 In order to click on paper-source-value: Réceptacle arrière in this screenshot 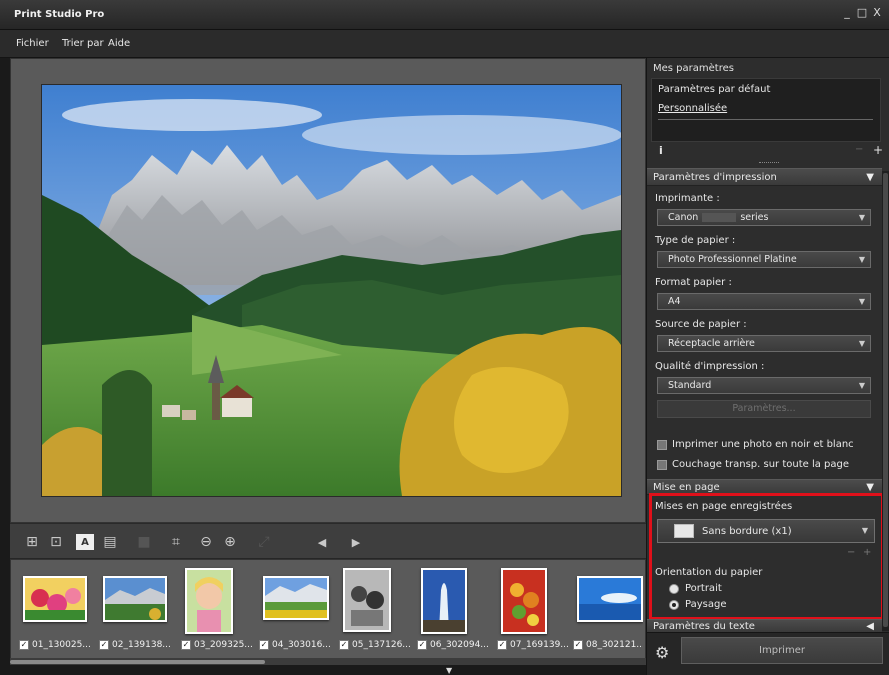, I will do `click(711, 343)`.